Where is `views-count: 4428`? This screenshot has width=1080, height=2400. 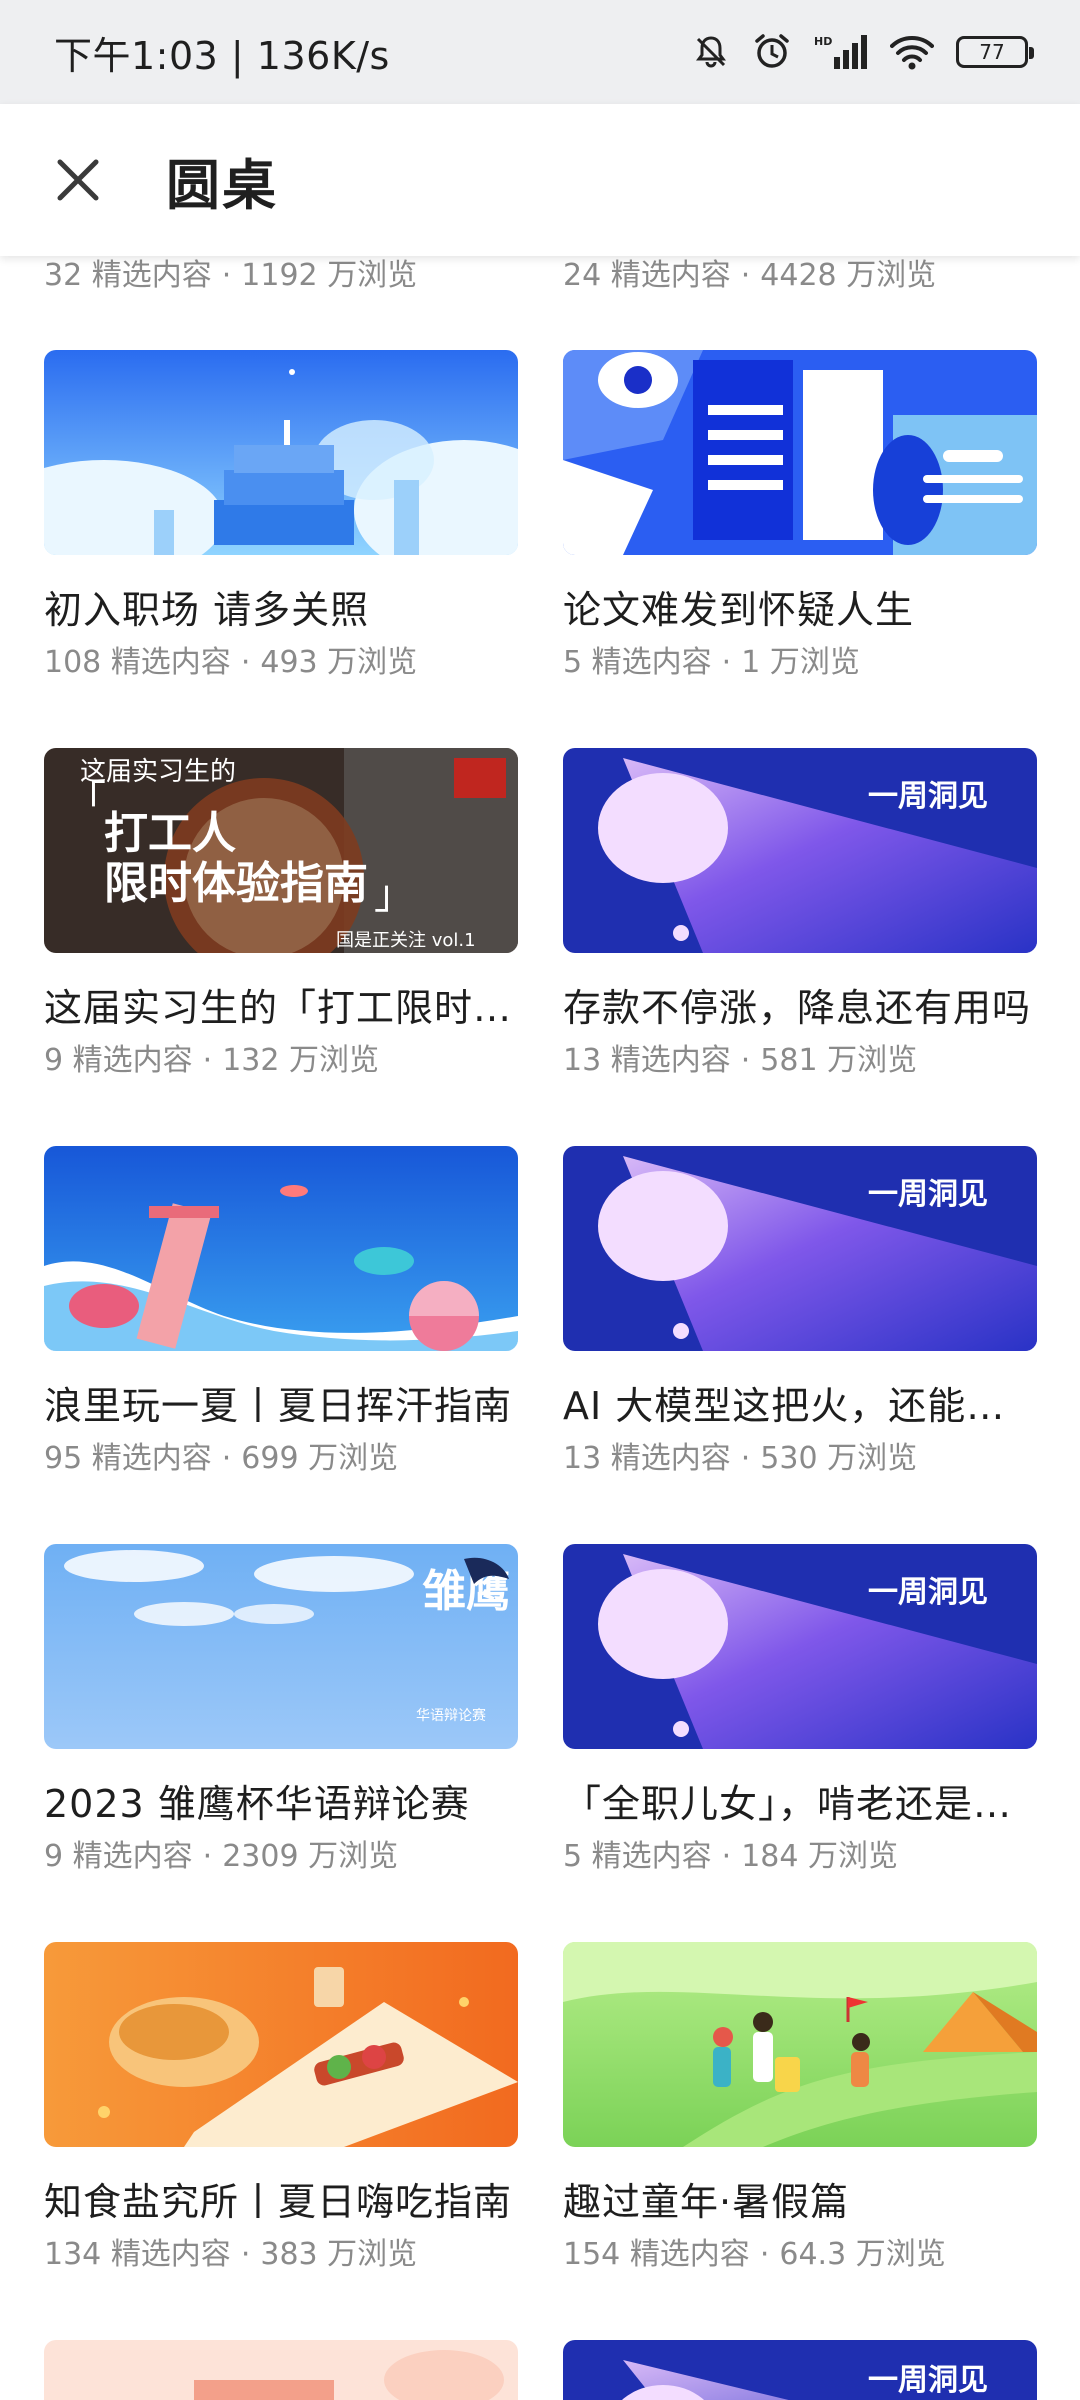
views-count: 4428 is located at coordinates (798, 275).